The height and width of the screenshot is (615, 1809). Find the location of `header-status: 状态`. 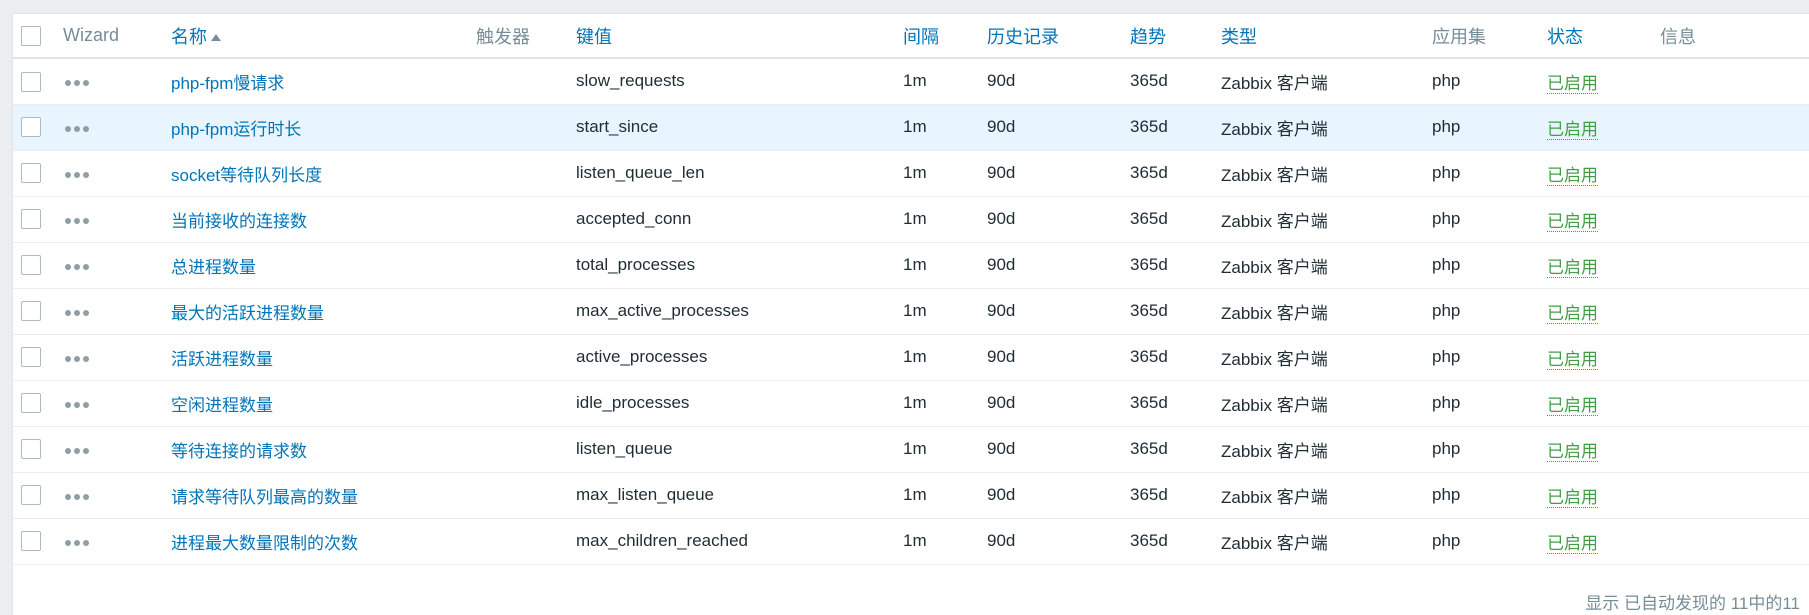

header-status: 状态 is located at coordinates (1603, 36).